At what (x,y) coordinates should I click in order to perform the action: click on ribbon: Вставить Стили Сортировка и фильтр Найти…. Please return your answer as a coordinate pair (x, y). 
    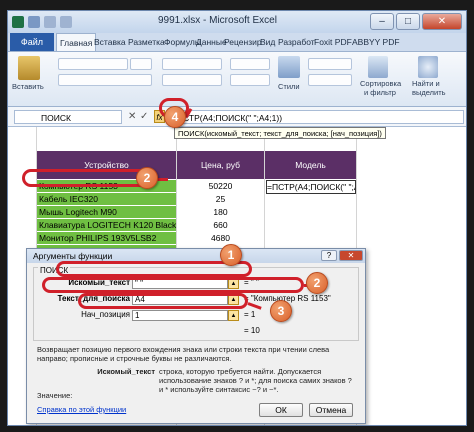
    Looking at the image, I should click on (237, 79).